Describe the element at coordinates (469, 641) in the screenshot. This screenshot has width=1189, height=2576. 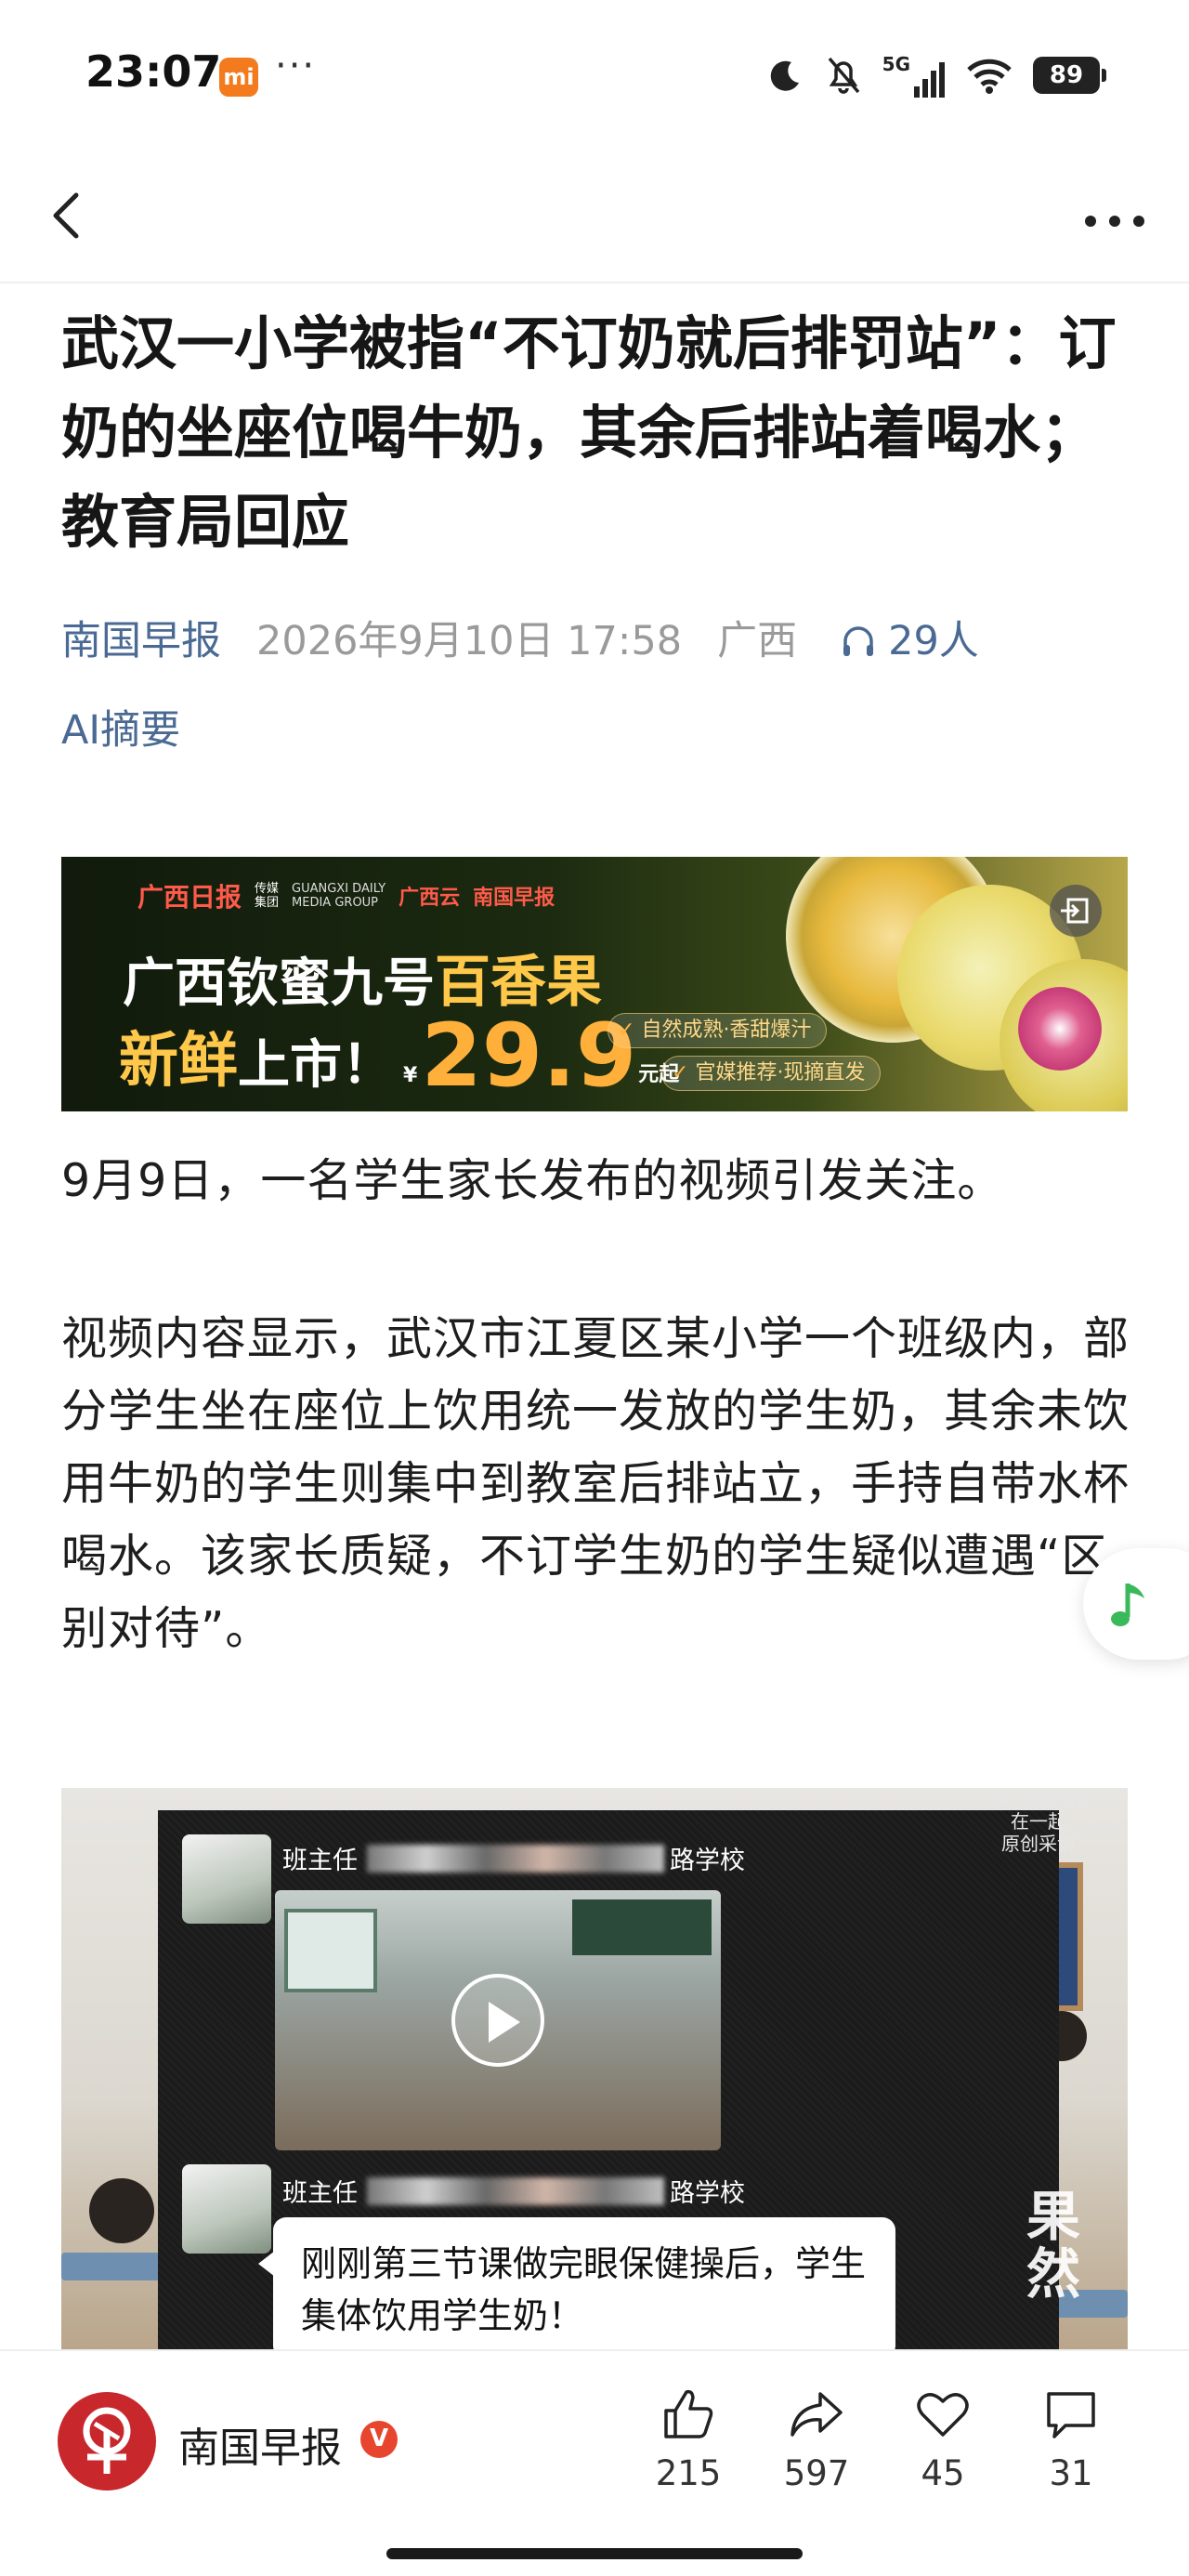
I see `publish-date: 2026年9月10日 17:58` at that location.